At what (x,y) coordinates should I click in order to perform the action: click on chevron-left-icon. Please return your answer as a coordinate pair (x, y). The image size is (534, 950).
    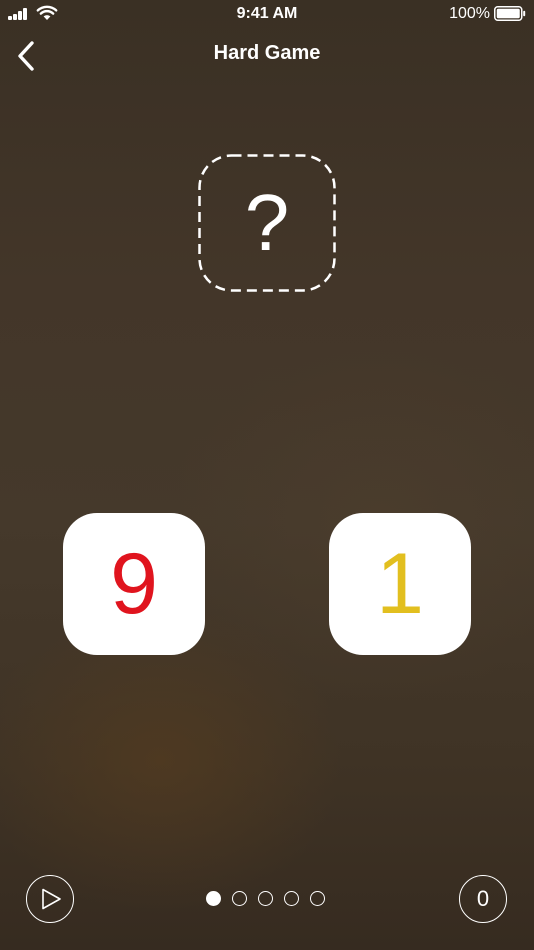
    Looking at the image, I should click on (26, 56).